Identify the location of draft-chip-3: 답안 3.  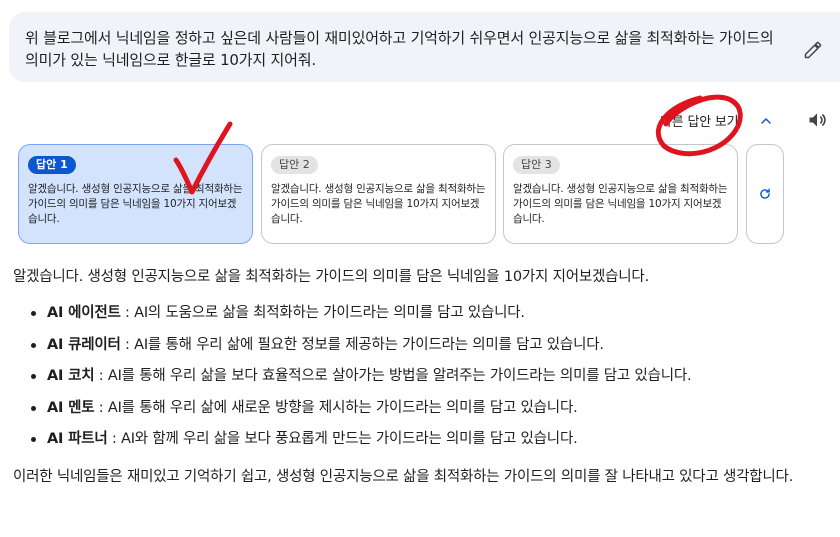
(536, 165).